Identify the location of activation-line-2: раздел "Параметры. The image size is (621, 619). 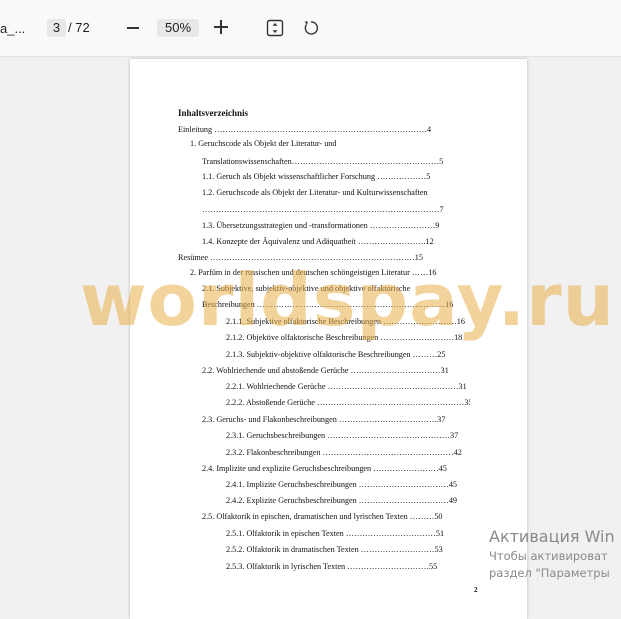
(549, 573).